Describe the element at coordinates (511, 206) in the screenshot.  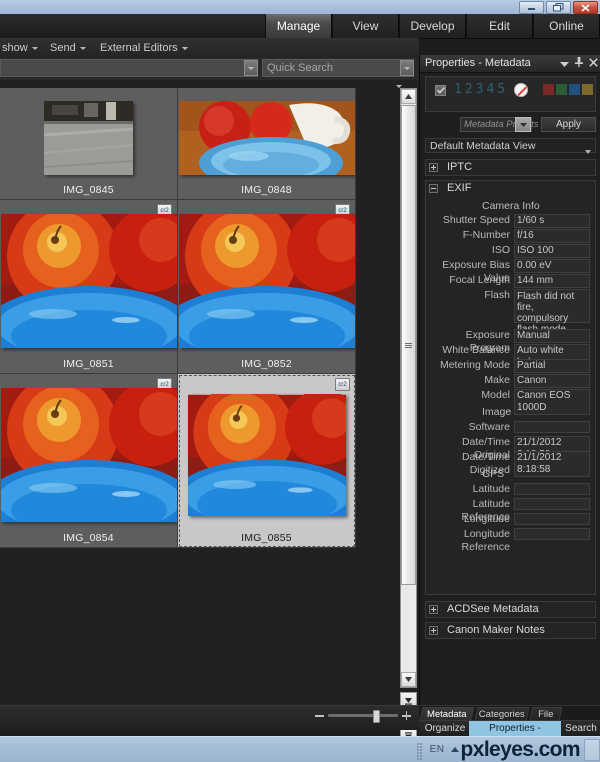
I see `group-label-camera-info: Camera Info` at that location.